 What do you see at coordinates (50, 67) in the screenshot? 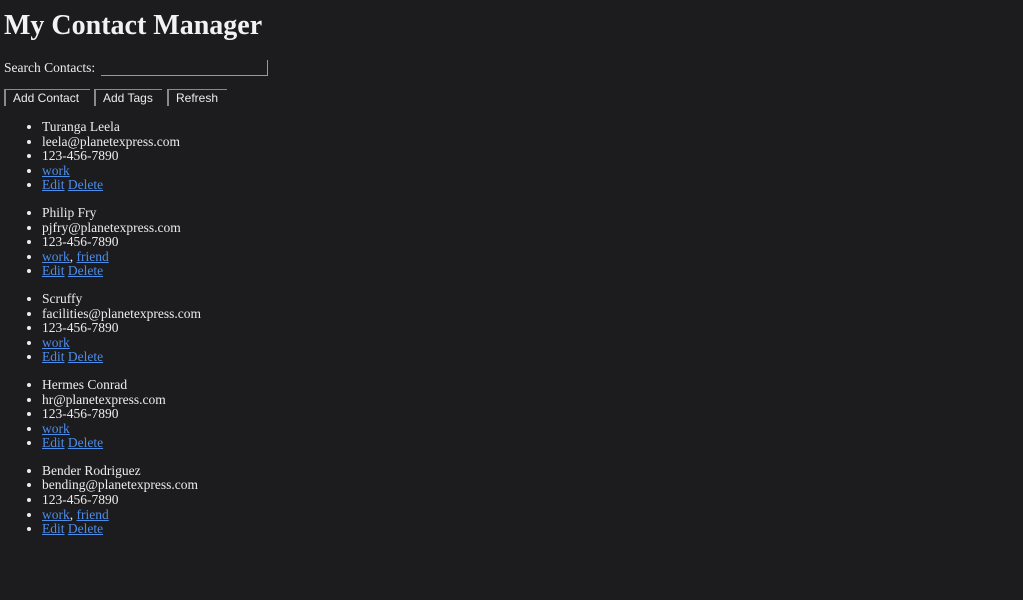
I see `search-label: Search Contacts:` at bounding box center [50, 67].